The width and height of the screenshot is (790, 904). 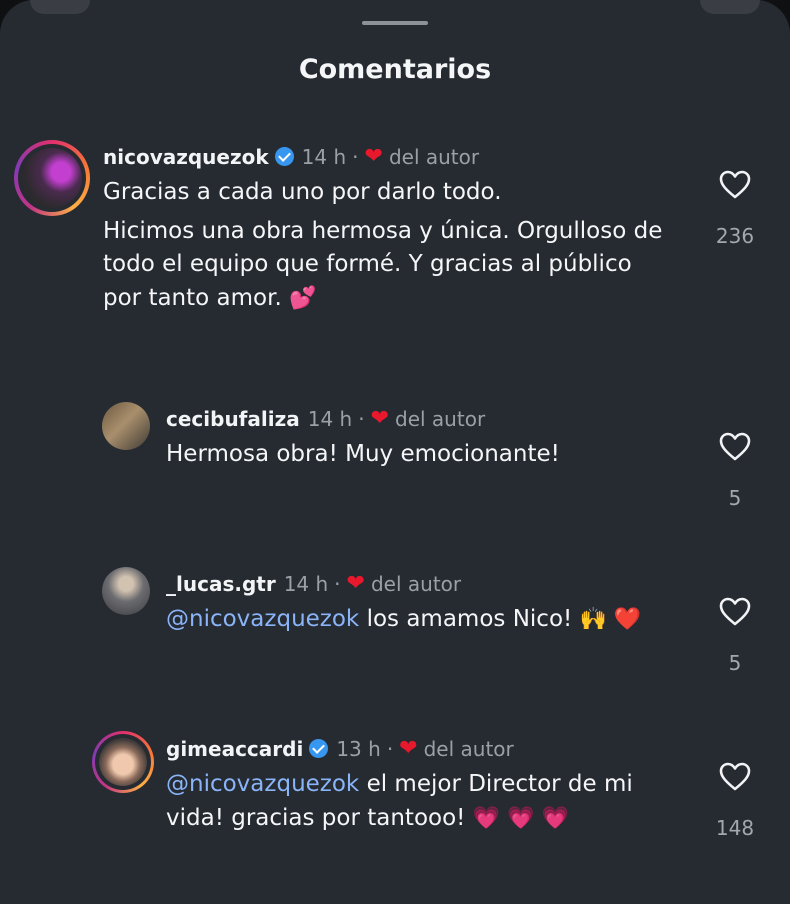 What do you see at coordinates (192, 297) in the screenshot?
I see `comment-line: por tanto amor.` at bounding box center [192, 297].